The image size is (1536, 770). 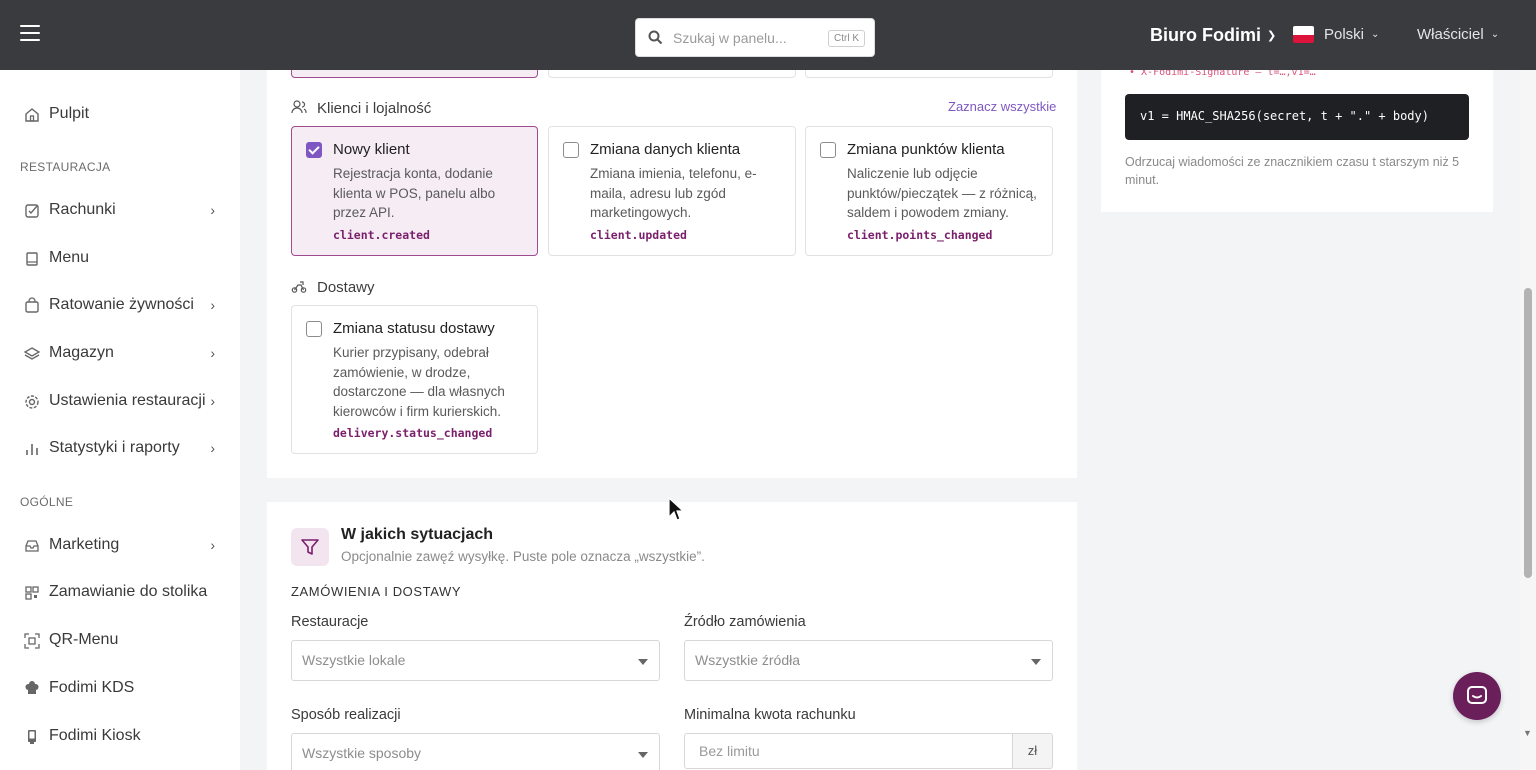 I want to click on kiosk-icon, so click(x=32, y=737).